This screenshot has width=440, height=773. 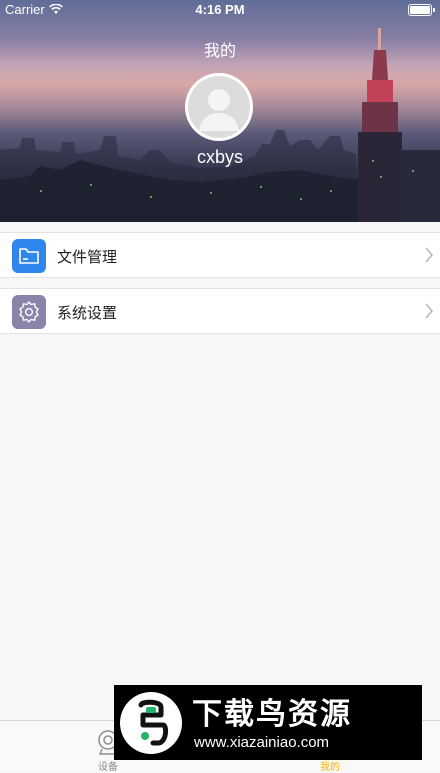 What do you see at coordinates (220, 311) in the screenshot?
I see `menu-item-system-settings: 系统设置` at bounding box center [220, 311].